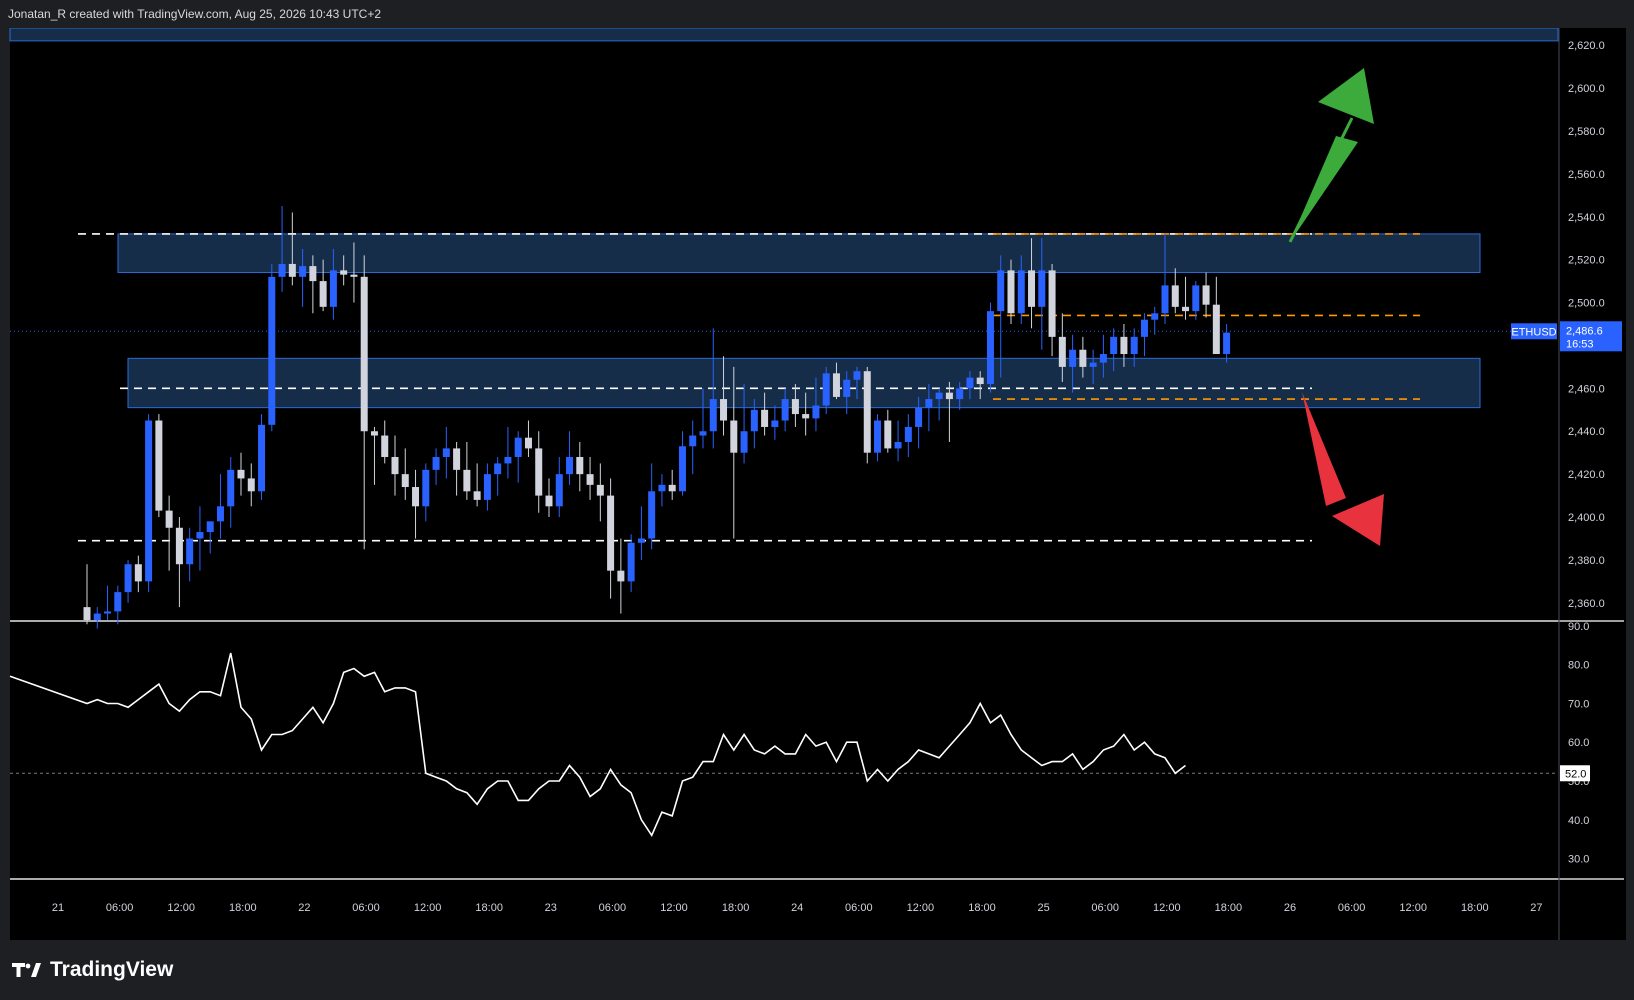 The width and height of the screenshot is (1634, 1000). What do you see at coordinates (1586, 89) in the screenshot?
I see `price-tick-label: 2,600.0` at bounding box center [1586, 89].